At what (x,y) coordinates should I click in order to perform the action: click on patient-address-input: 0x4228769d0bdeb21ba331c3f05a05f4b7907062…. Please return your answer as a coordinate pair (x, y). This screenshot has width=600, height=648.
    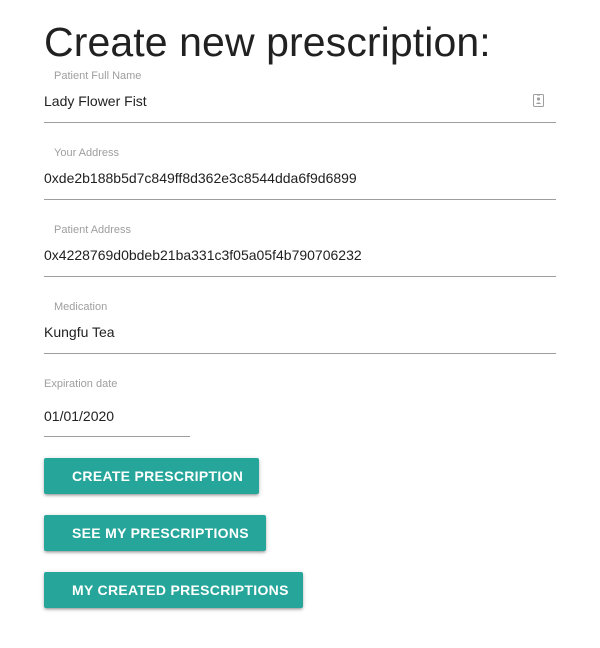
    Looking at the image, I should click on (203, 255).